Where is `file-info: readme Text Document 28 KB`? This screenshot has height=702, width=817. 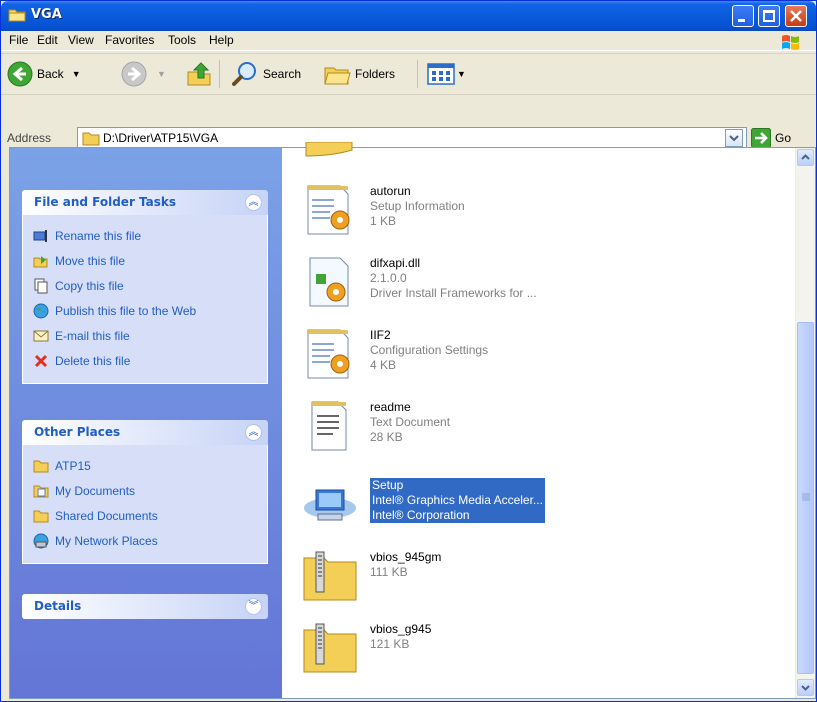
file-info: readme Text Document 28 KB is located at coordinates (410, 422).